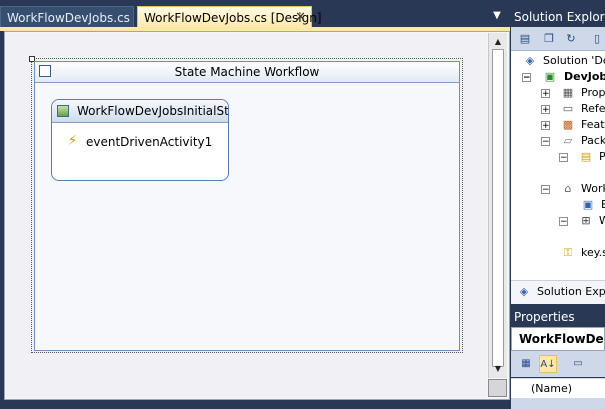 The height and width of the screenshot is (409, 605). Describe the element at coordinates (568, 140) in the screenshot. I see `package-folder-icon: ▱` at that location.